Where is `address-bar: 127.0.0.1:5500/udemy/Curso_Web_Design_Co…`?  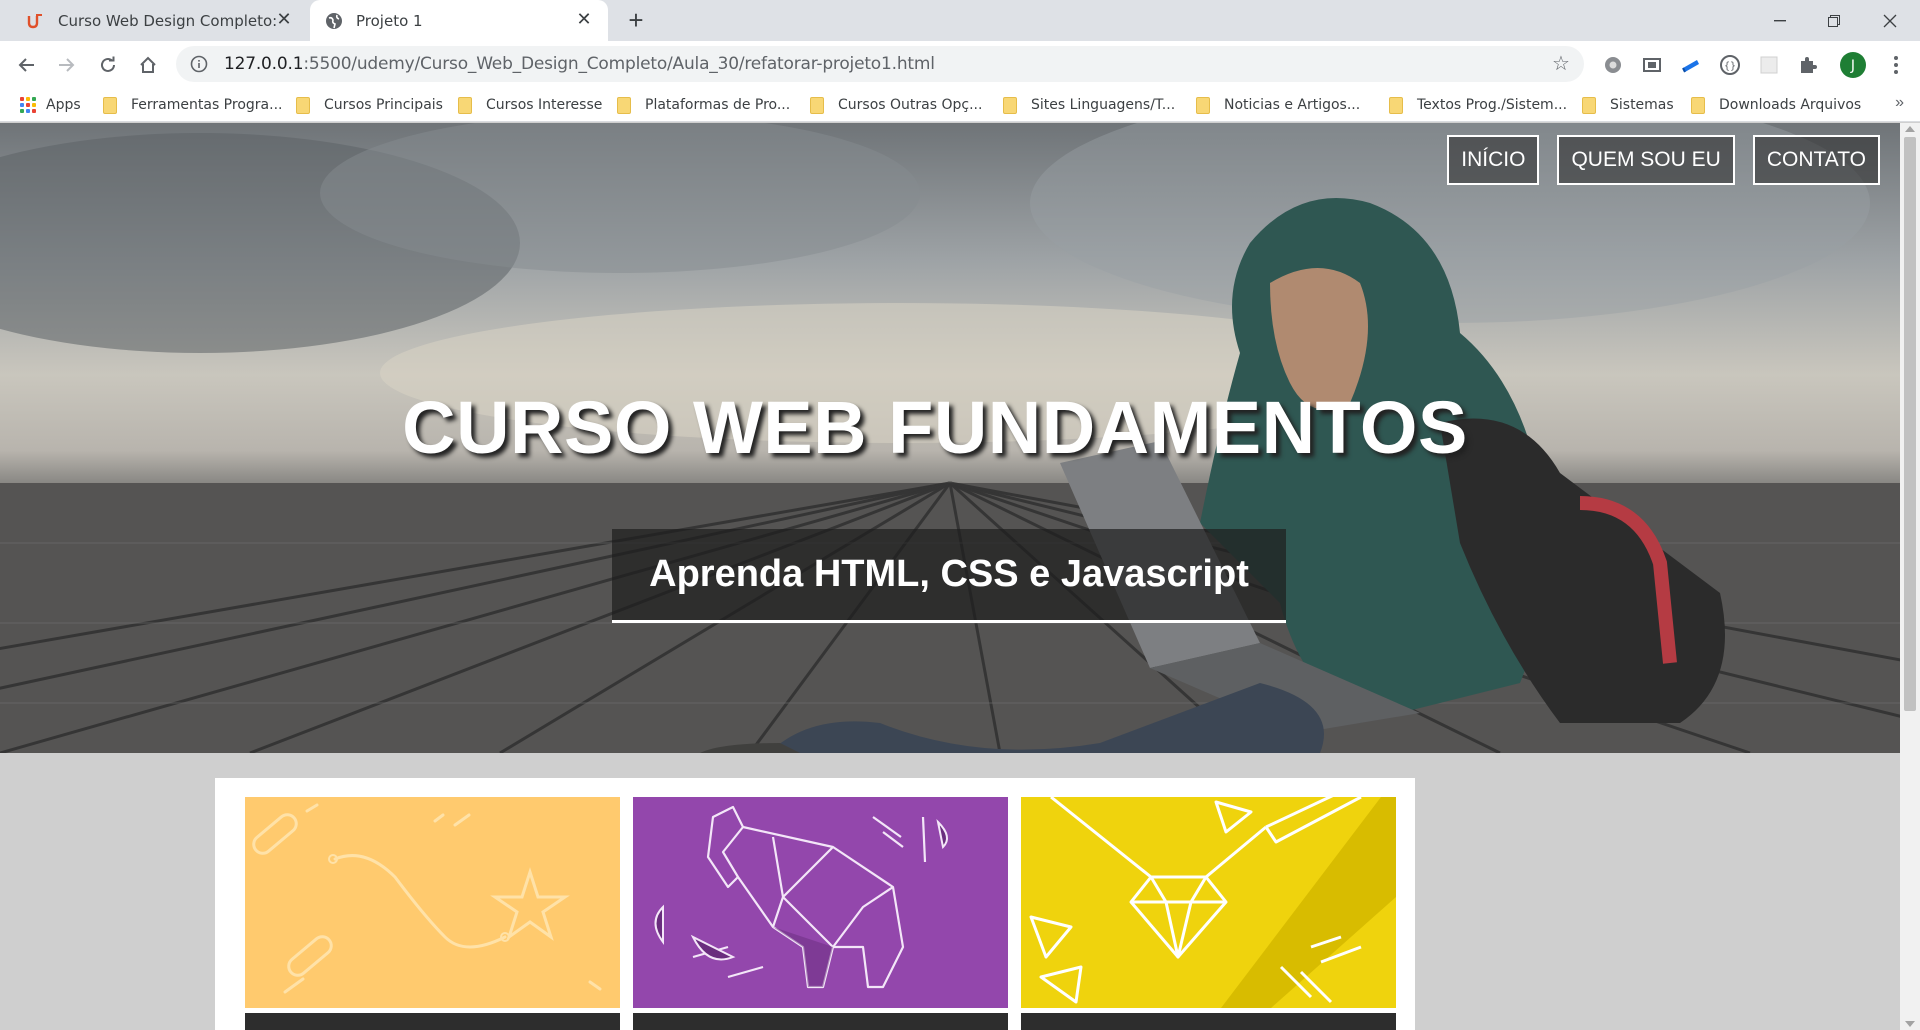 address-bar: 127.0.0.1:5500/udemy/Curso_Web_Design_Co… is located at coordinates (880, 64).